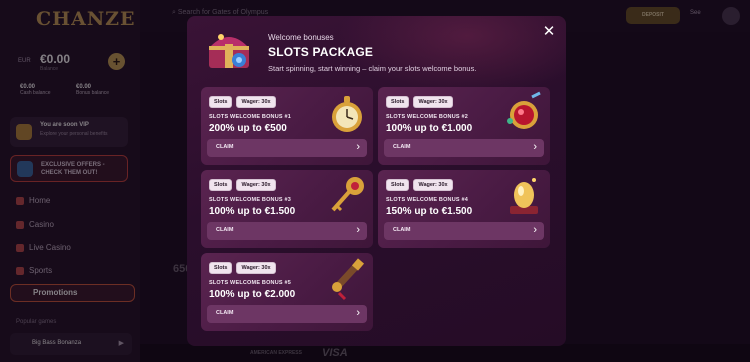 This screenshot has height=362, width=750. What do you see at coordinates (248, 128) in the screenshot?
I see `bonus-amount: 200% up to €500` at bounding box center [248, 128].